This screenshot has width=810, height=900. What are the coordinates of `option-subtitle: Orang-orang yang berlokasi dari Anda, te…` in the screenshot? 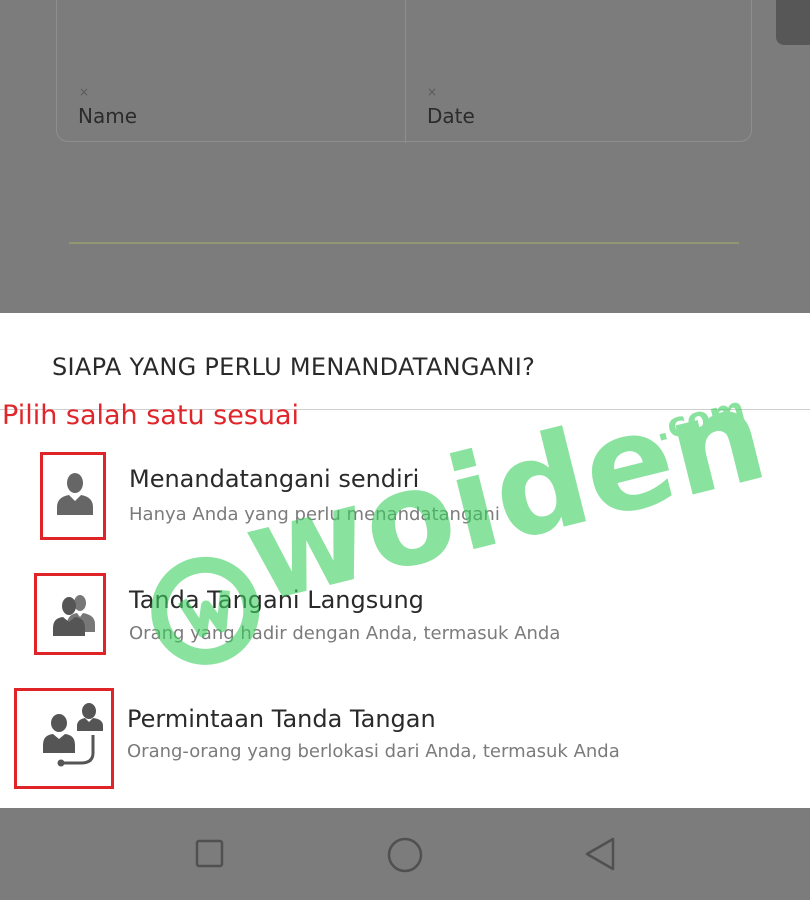 It's located at (373, 751).